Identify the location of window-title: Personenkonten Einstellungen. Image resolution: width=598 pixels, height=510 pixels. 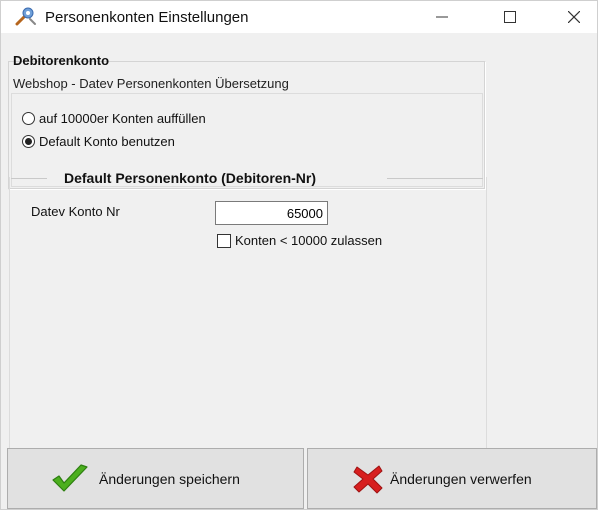
(147, 17).